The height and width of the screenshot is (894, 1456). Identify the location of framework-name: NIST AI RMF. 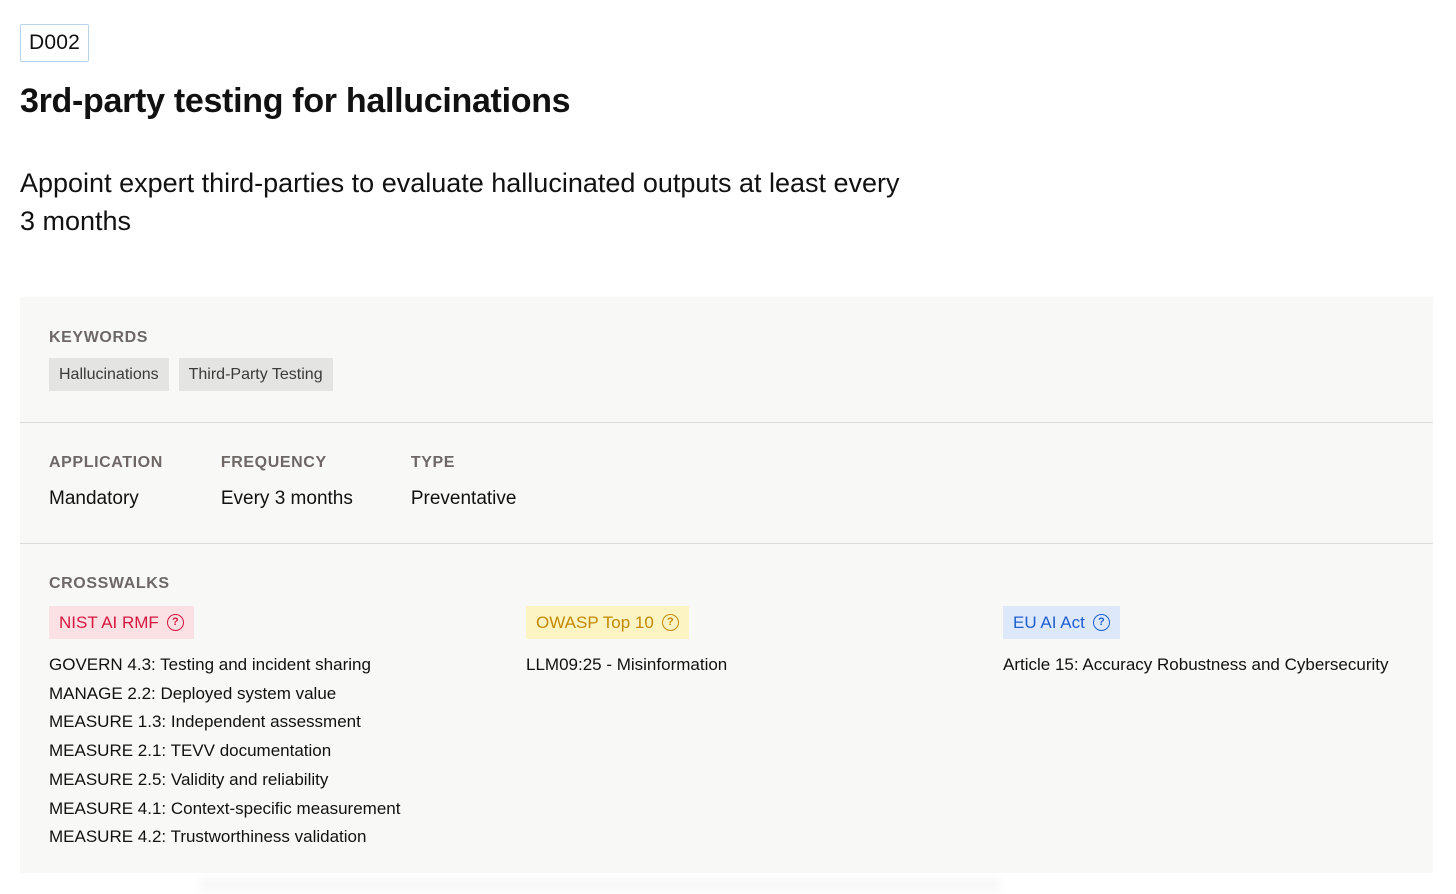
(109, 622).